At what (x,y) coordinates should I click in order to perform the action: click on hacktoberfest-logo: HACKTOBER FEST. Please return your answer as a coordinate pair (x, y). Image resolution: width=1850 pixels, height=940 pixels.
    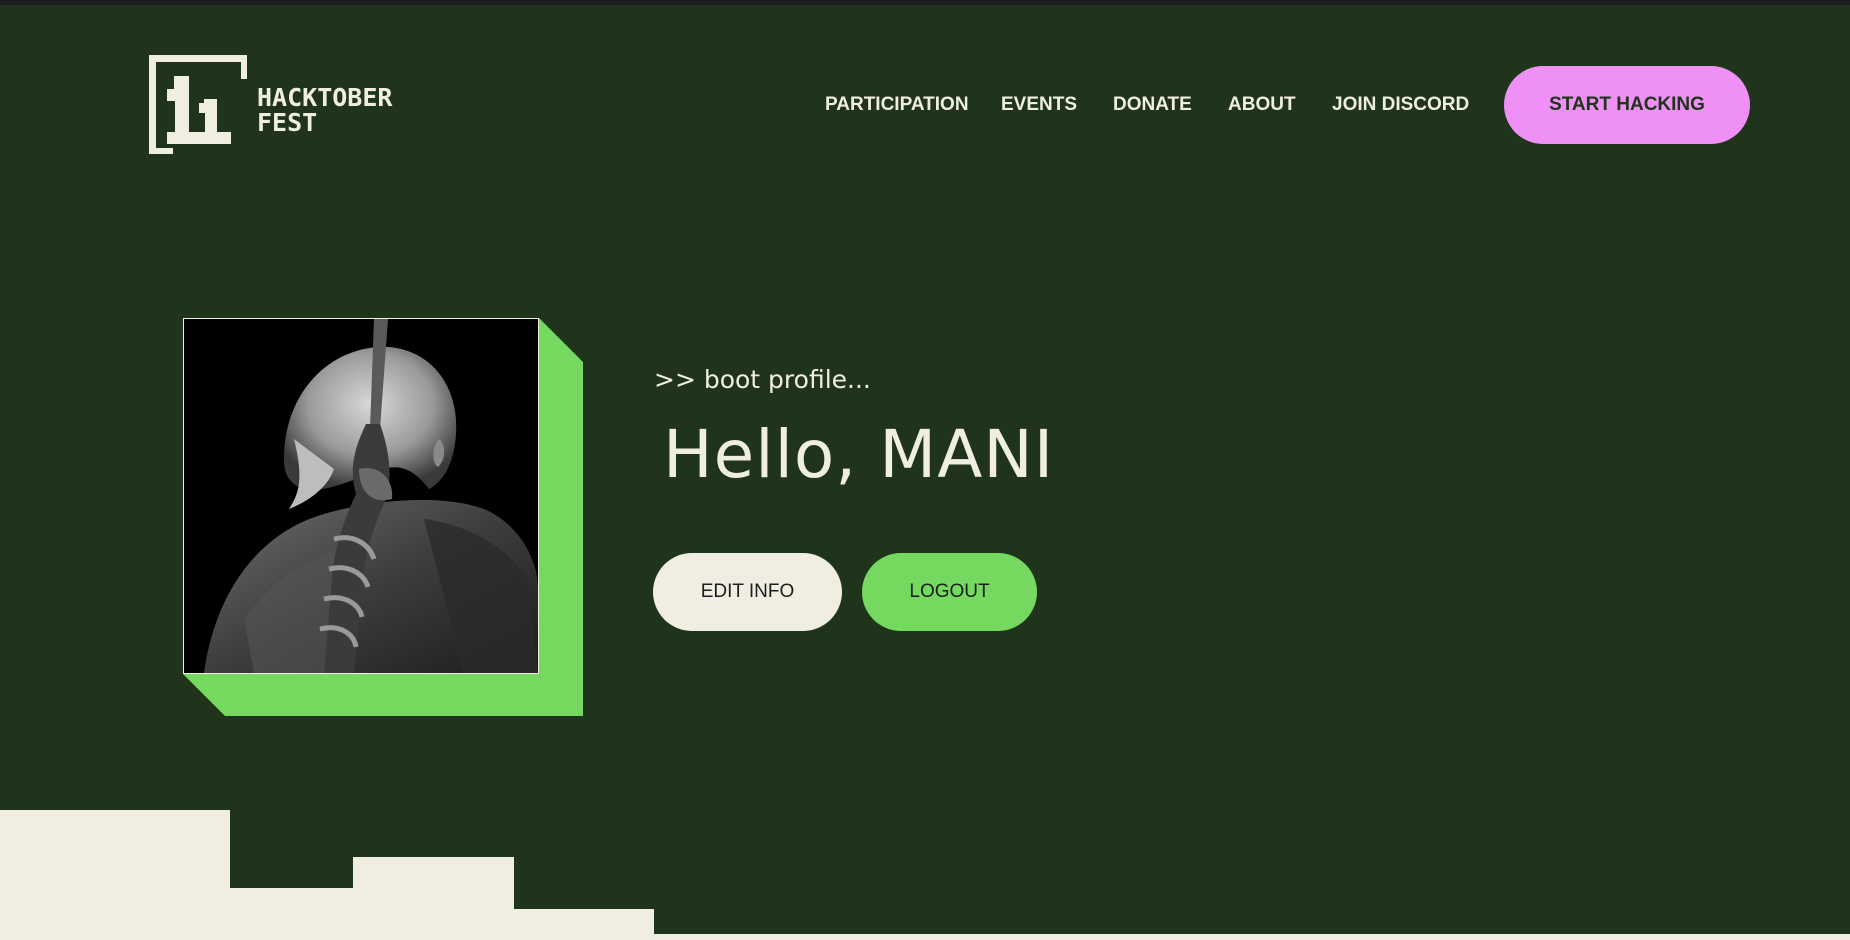
    Looking at the image, I should click on (275, 105).